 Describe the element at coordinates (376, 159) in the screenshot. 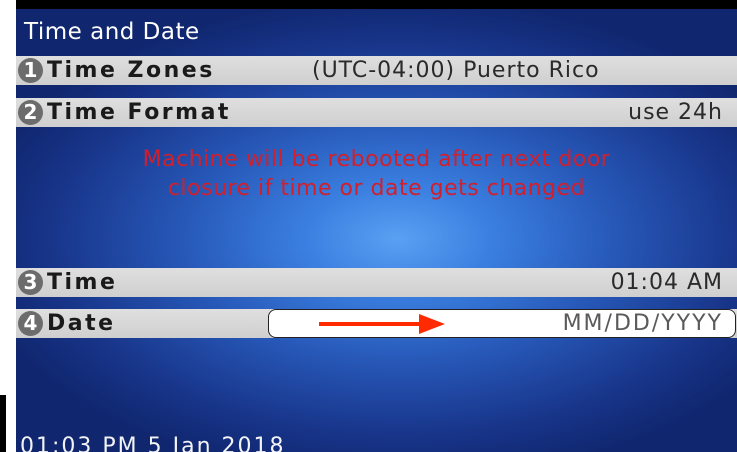

I see `warning-line-1: Machine will be rebooted after next door` at that location.